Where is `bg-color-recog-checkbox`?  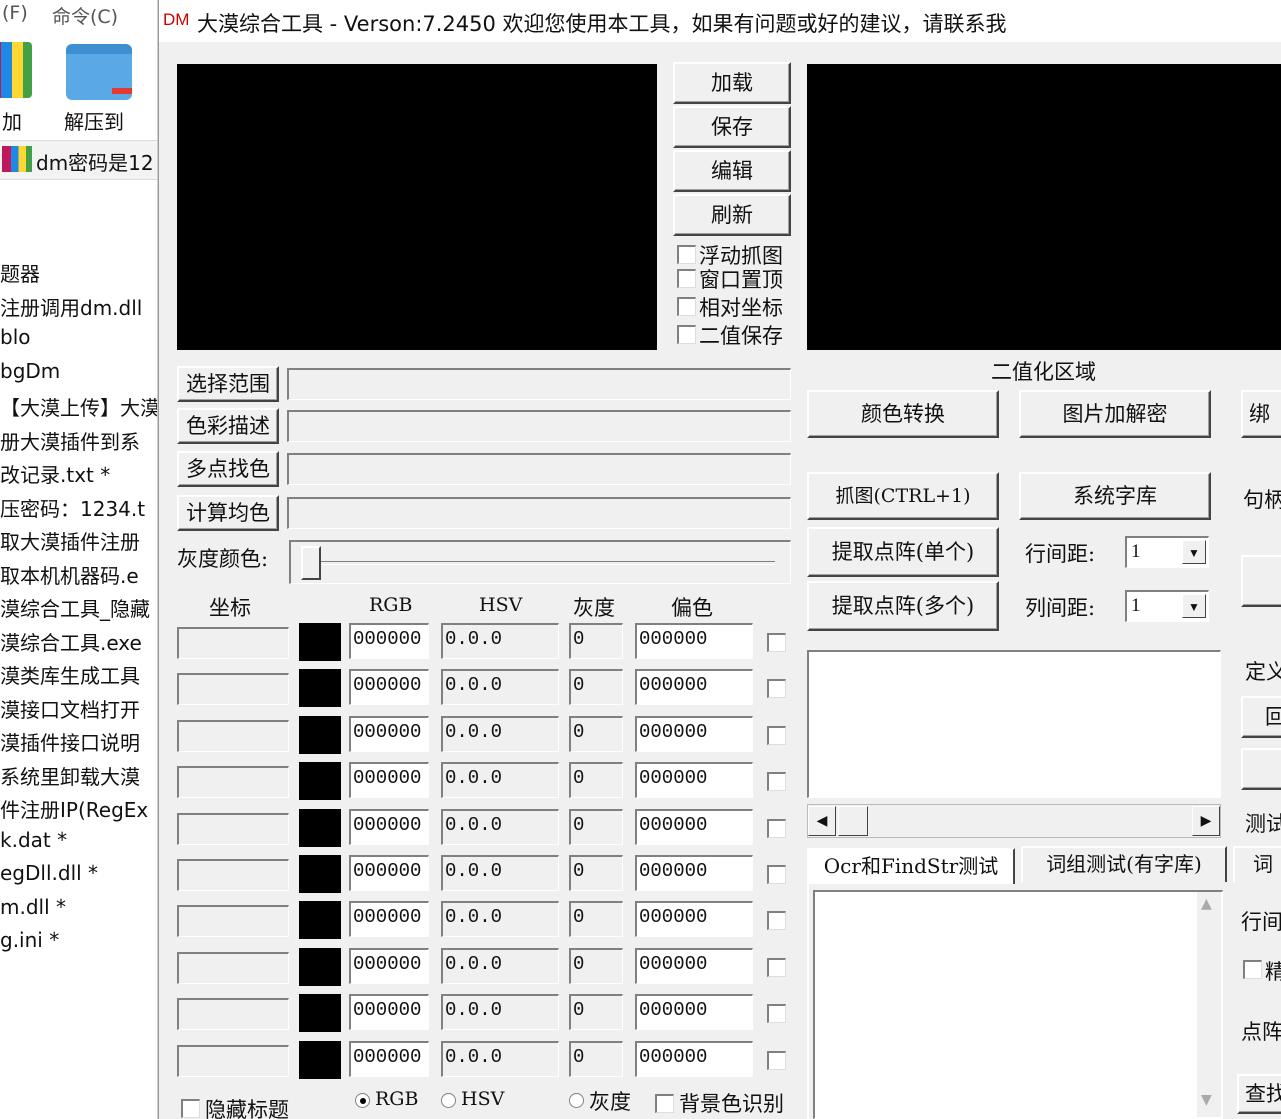 bg-color-recog-checkbox is located at coordinates (664, 1103).